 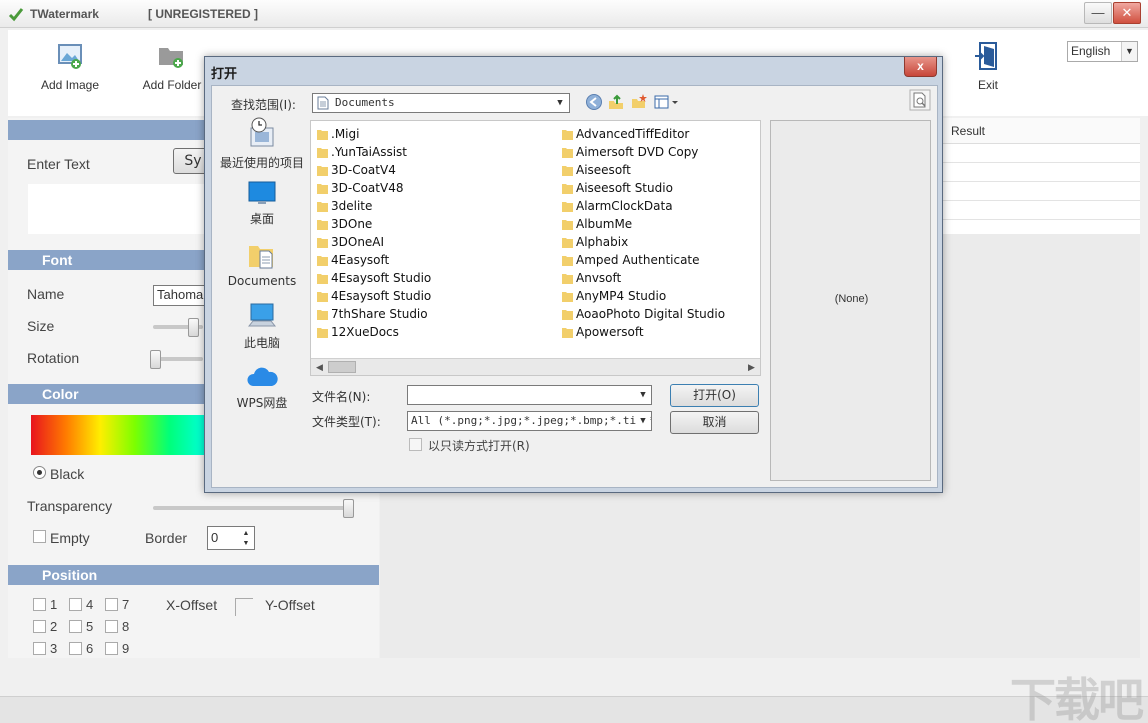 I want to click on position-7-checkbox, so click(x=111, y=604).